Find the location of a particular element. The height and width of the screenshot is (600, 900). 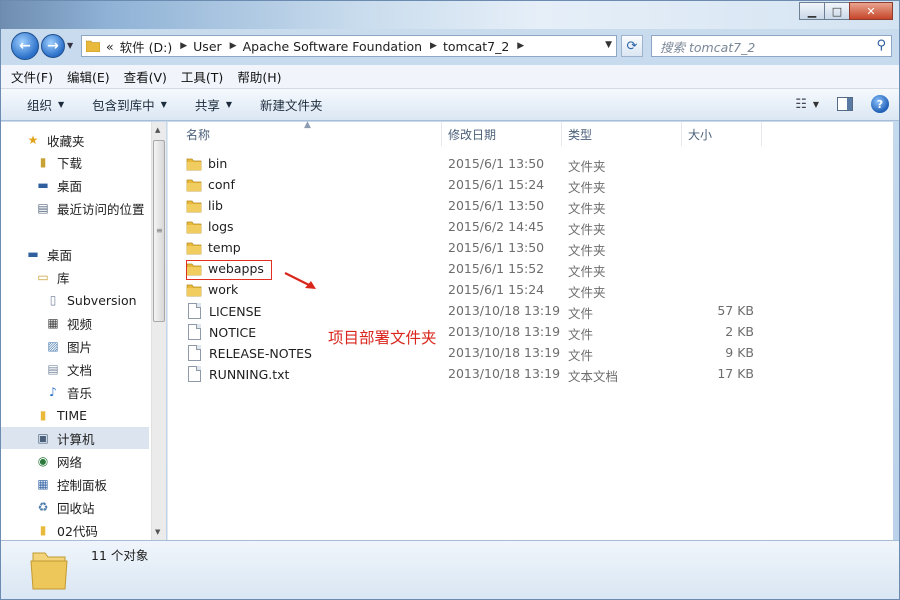

sidebar-item: ★ 收藏夹 is located at coordinates (75, 140).